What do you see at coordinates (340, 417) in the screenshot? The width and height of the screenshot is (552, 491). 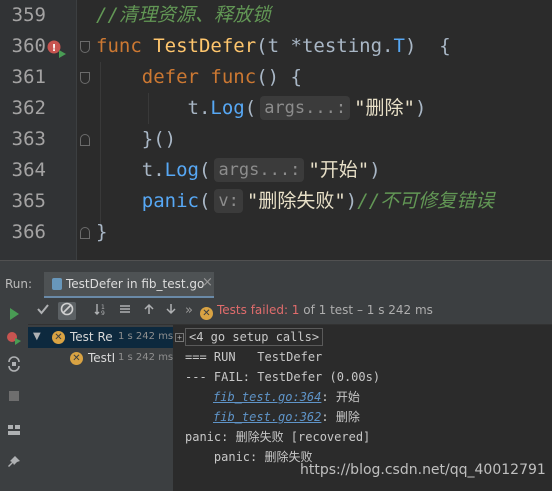 I see `log-message: : 删除` at bounding box center [340, 417].